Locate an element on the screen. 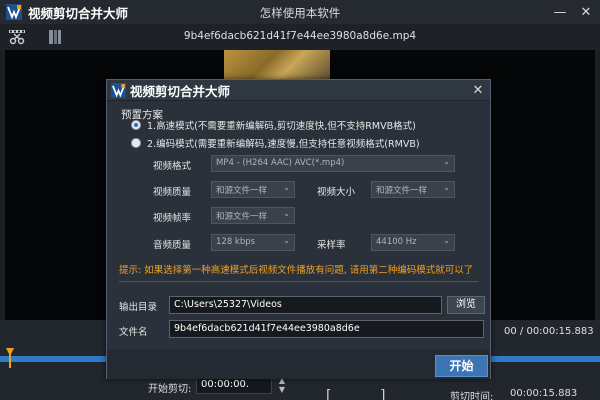 Image resolution: width=600 pixels, height=400 pixels. start-button: 开始 is located at coordinates (461, 366).